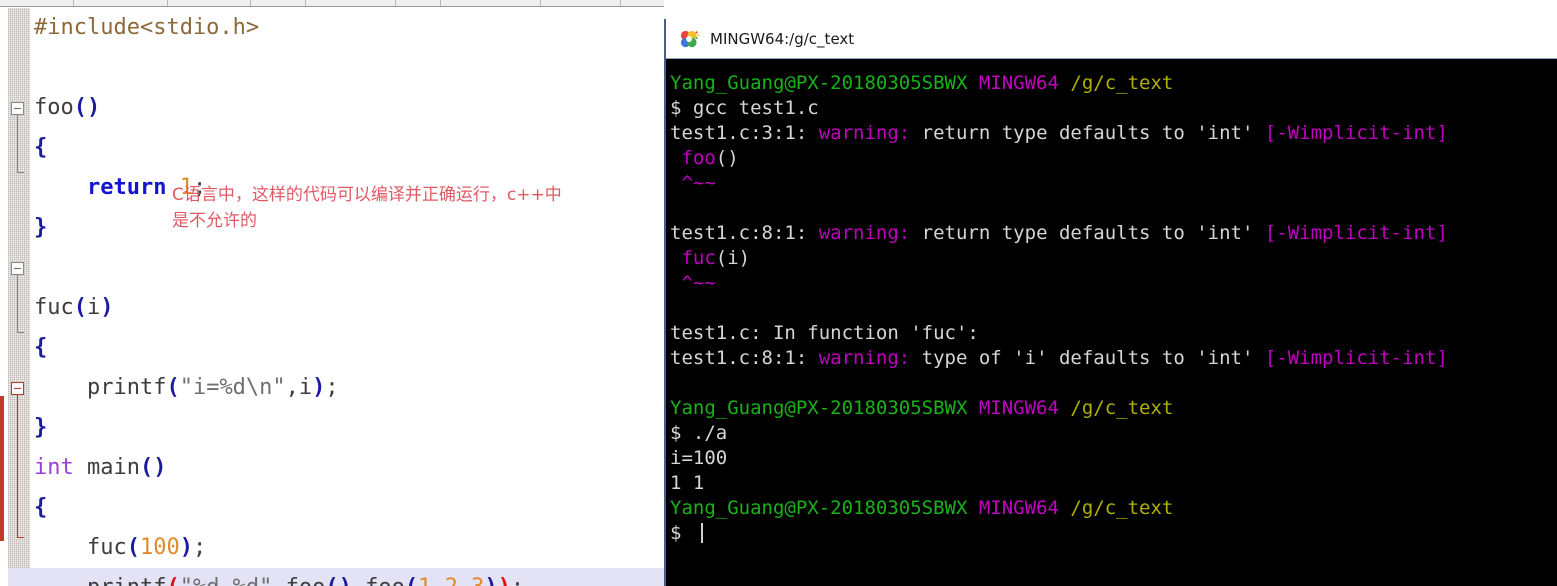 The image size is (1557, 586). I want to click on code-line: foo(), so click(332, 108).